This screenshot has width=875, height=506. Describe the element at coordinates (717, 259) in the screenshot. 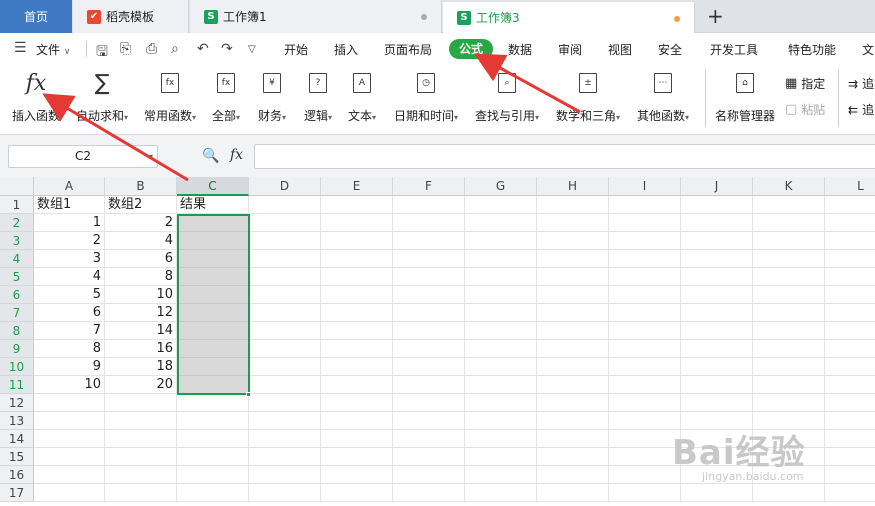

I see `cell-j4` at that location.